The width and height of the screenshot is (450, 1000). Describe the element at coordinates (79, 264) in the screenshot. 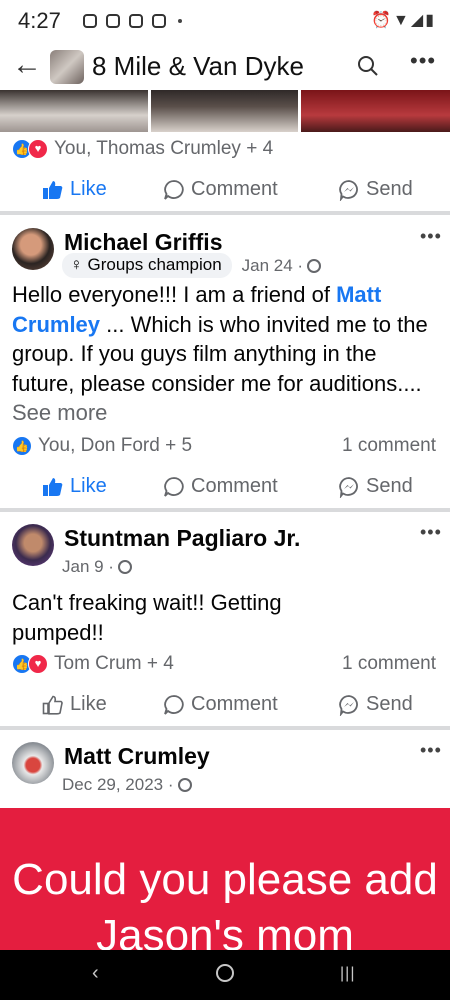

I see `champion-icon: ♀` at that location.